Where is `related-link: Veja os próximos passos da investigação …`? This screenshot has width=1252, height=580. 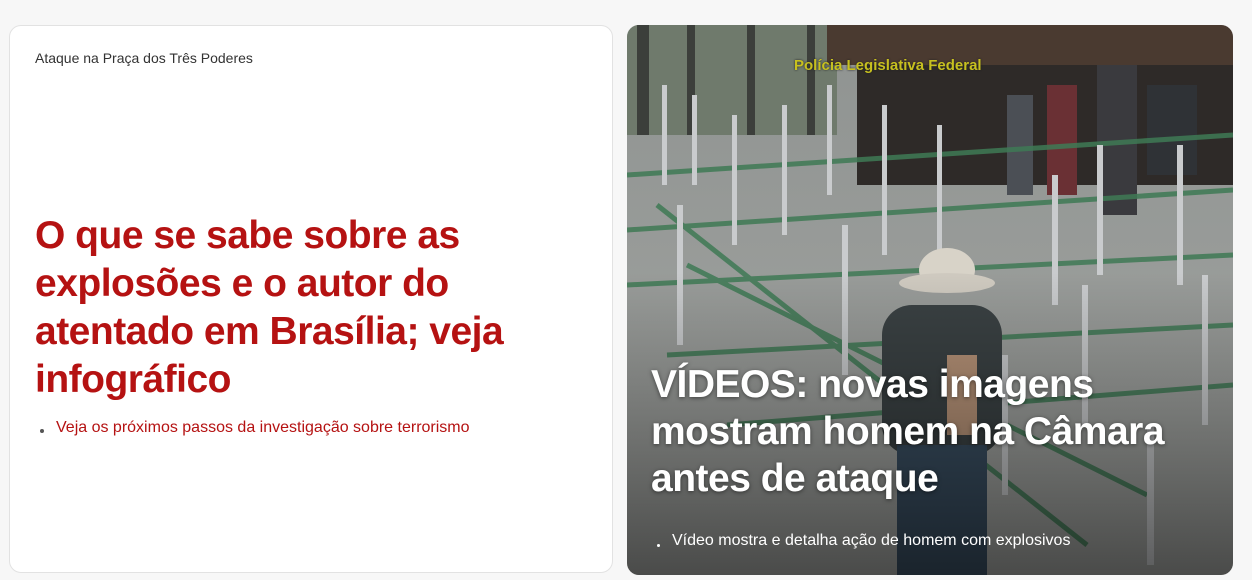 related-link: Veja os próximos passos da investigação … is located at coordinates (255, 428).